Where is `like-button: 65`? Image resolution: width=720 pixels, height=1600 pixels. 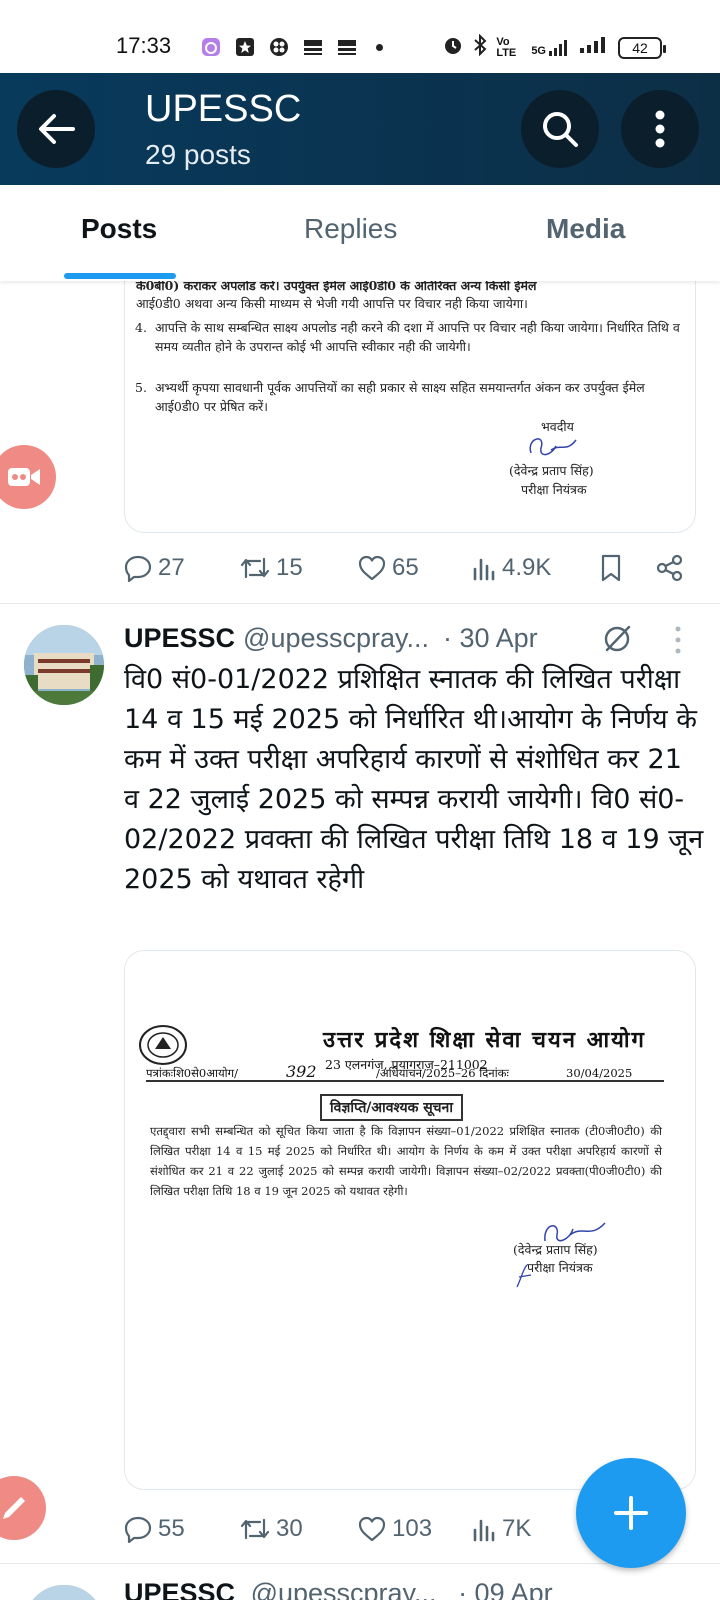 like-button: 65 is located at coordinates (415, 568).